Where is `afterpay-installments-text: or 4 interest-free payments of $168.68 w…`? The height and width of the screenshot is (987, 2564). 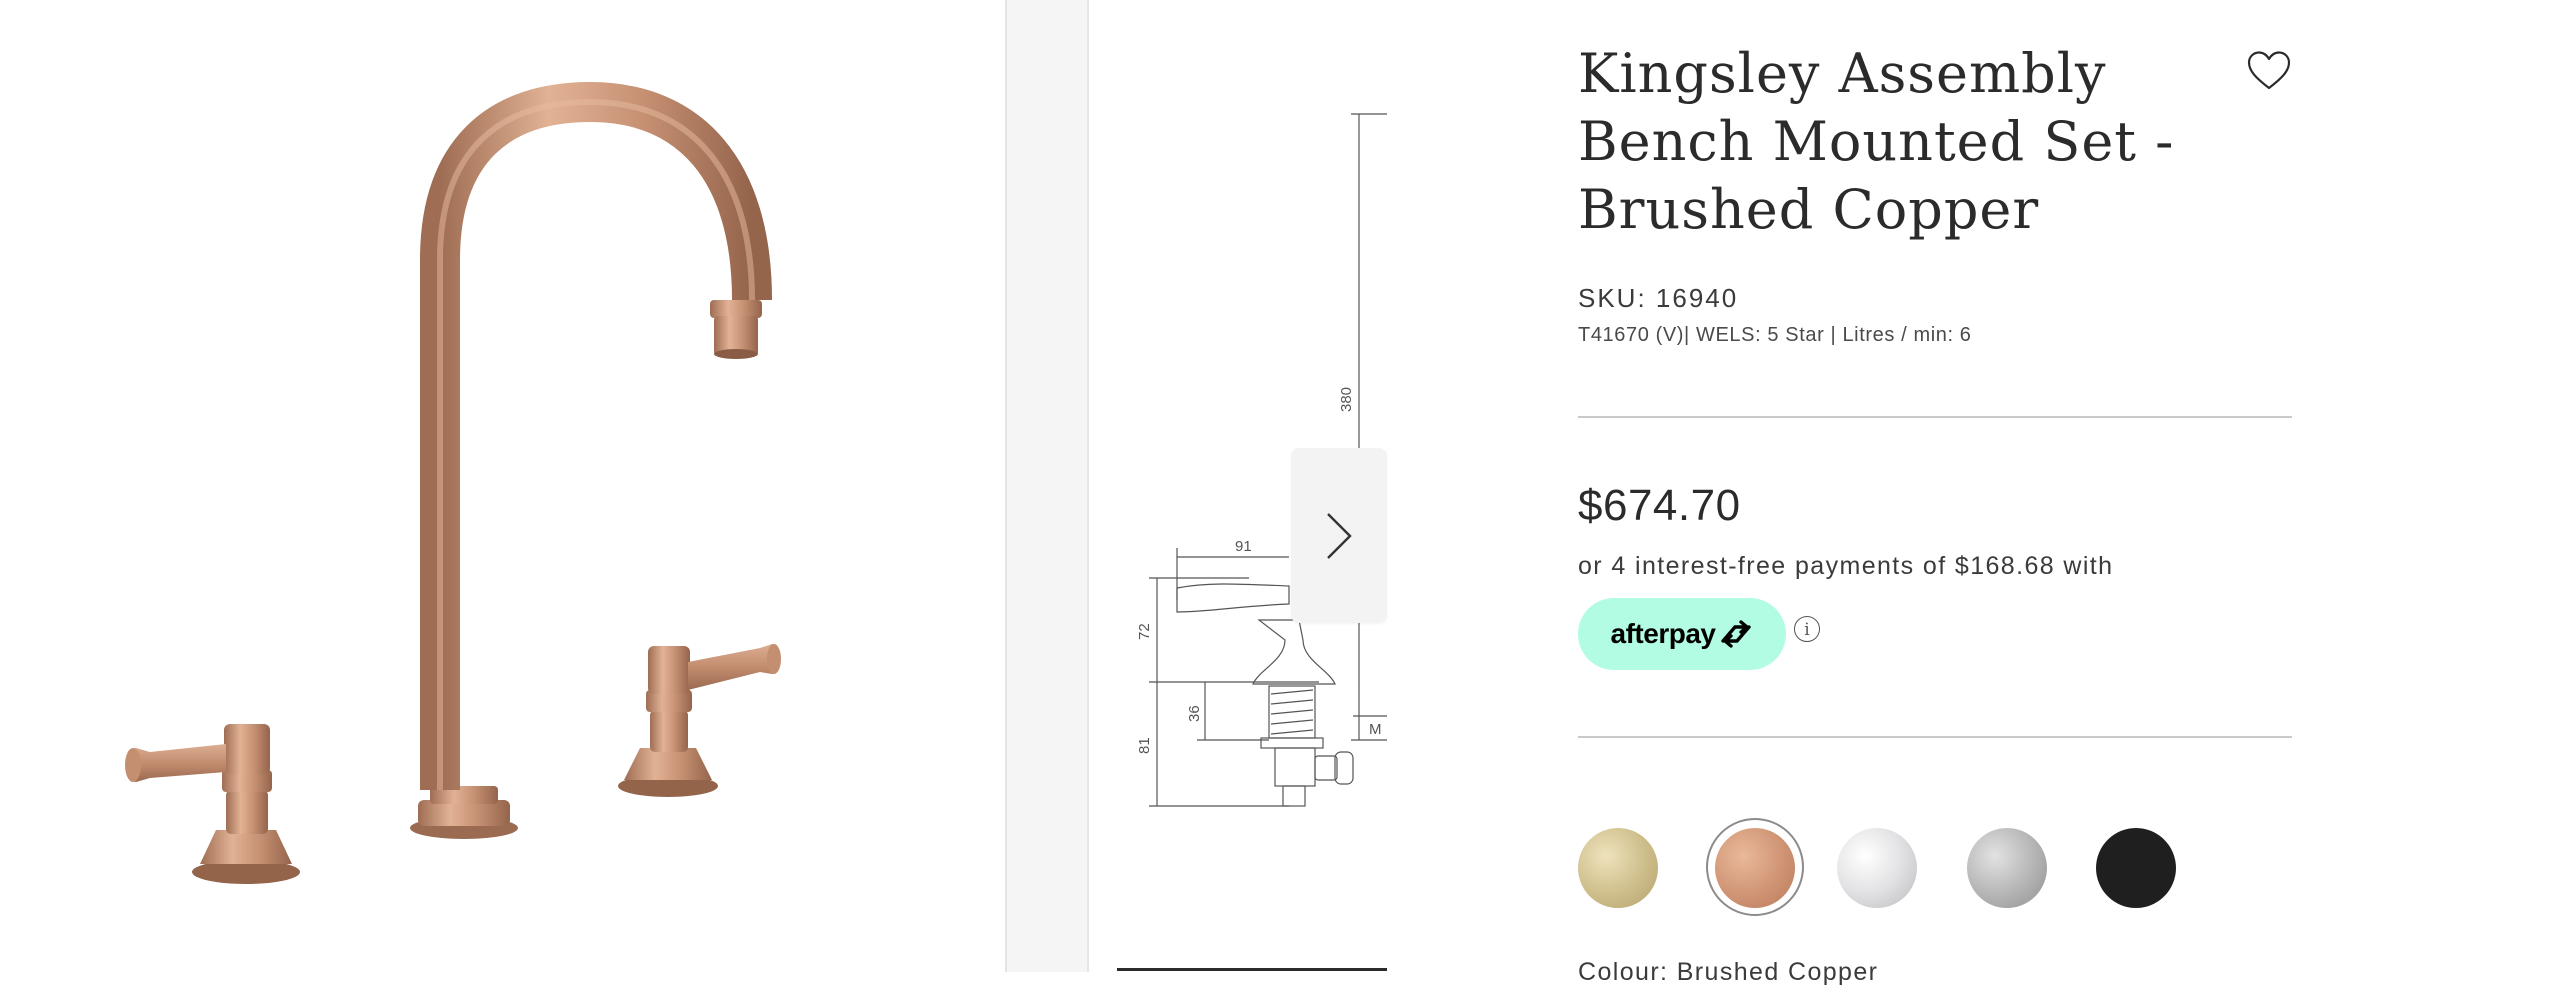 afterpay-installments-text: or 4 interest-free payments of $168.68 w… is located at coordinates (1846, 566).